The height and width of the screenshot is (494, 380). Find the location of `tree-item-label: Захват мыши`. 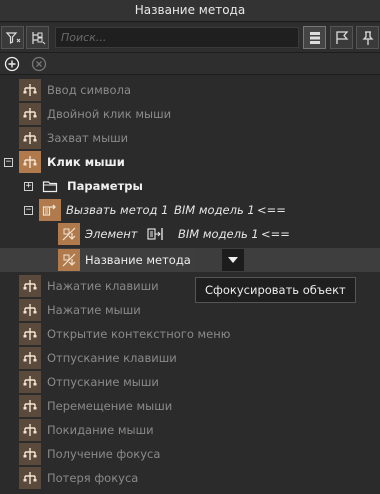

tree-item-label: Захват мыши is located at coordinates (88, 138).